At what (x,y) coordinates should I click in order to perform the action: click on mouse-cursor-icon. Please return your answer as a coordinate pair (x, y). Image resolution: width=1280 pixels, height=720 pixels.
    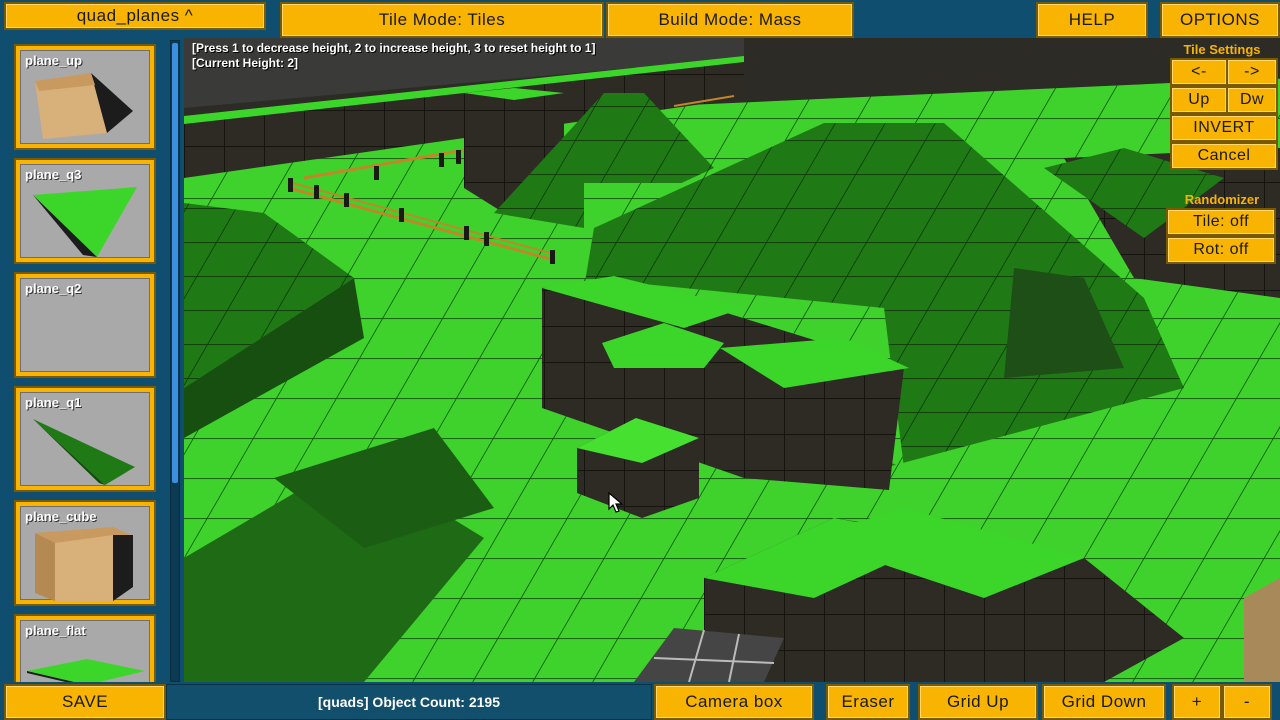
    Looking at the image, I should click on (616, 502).